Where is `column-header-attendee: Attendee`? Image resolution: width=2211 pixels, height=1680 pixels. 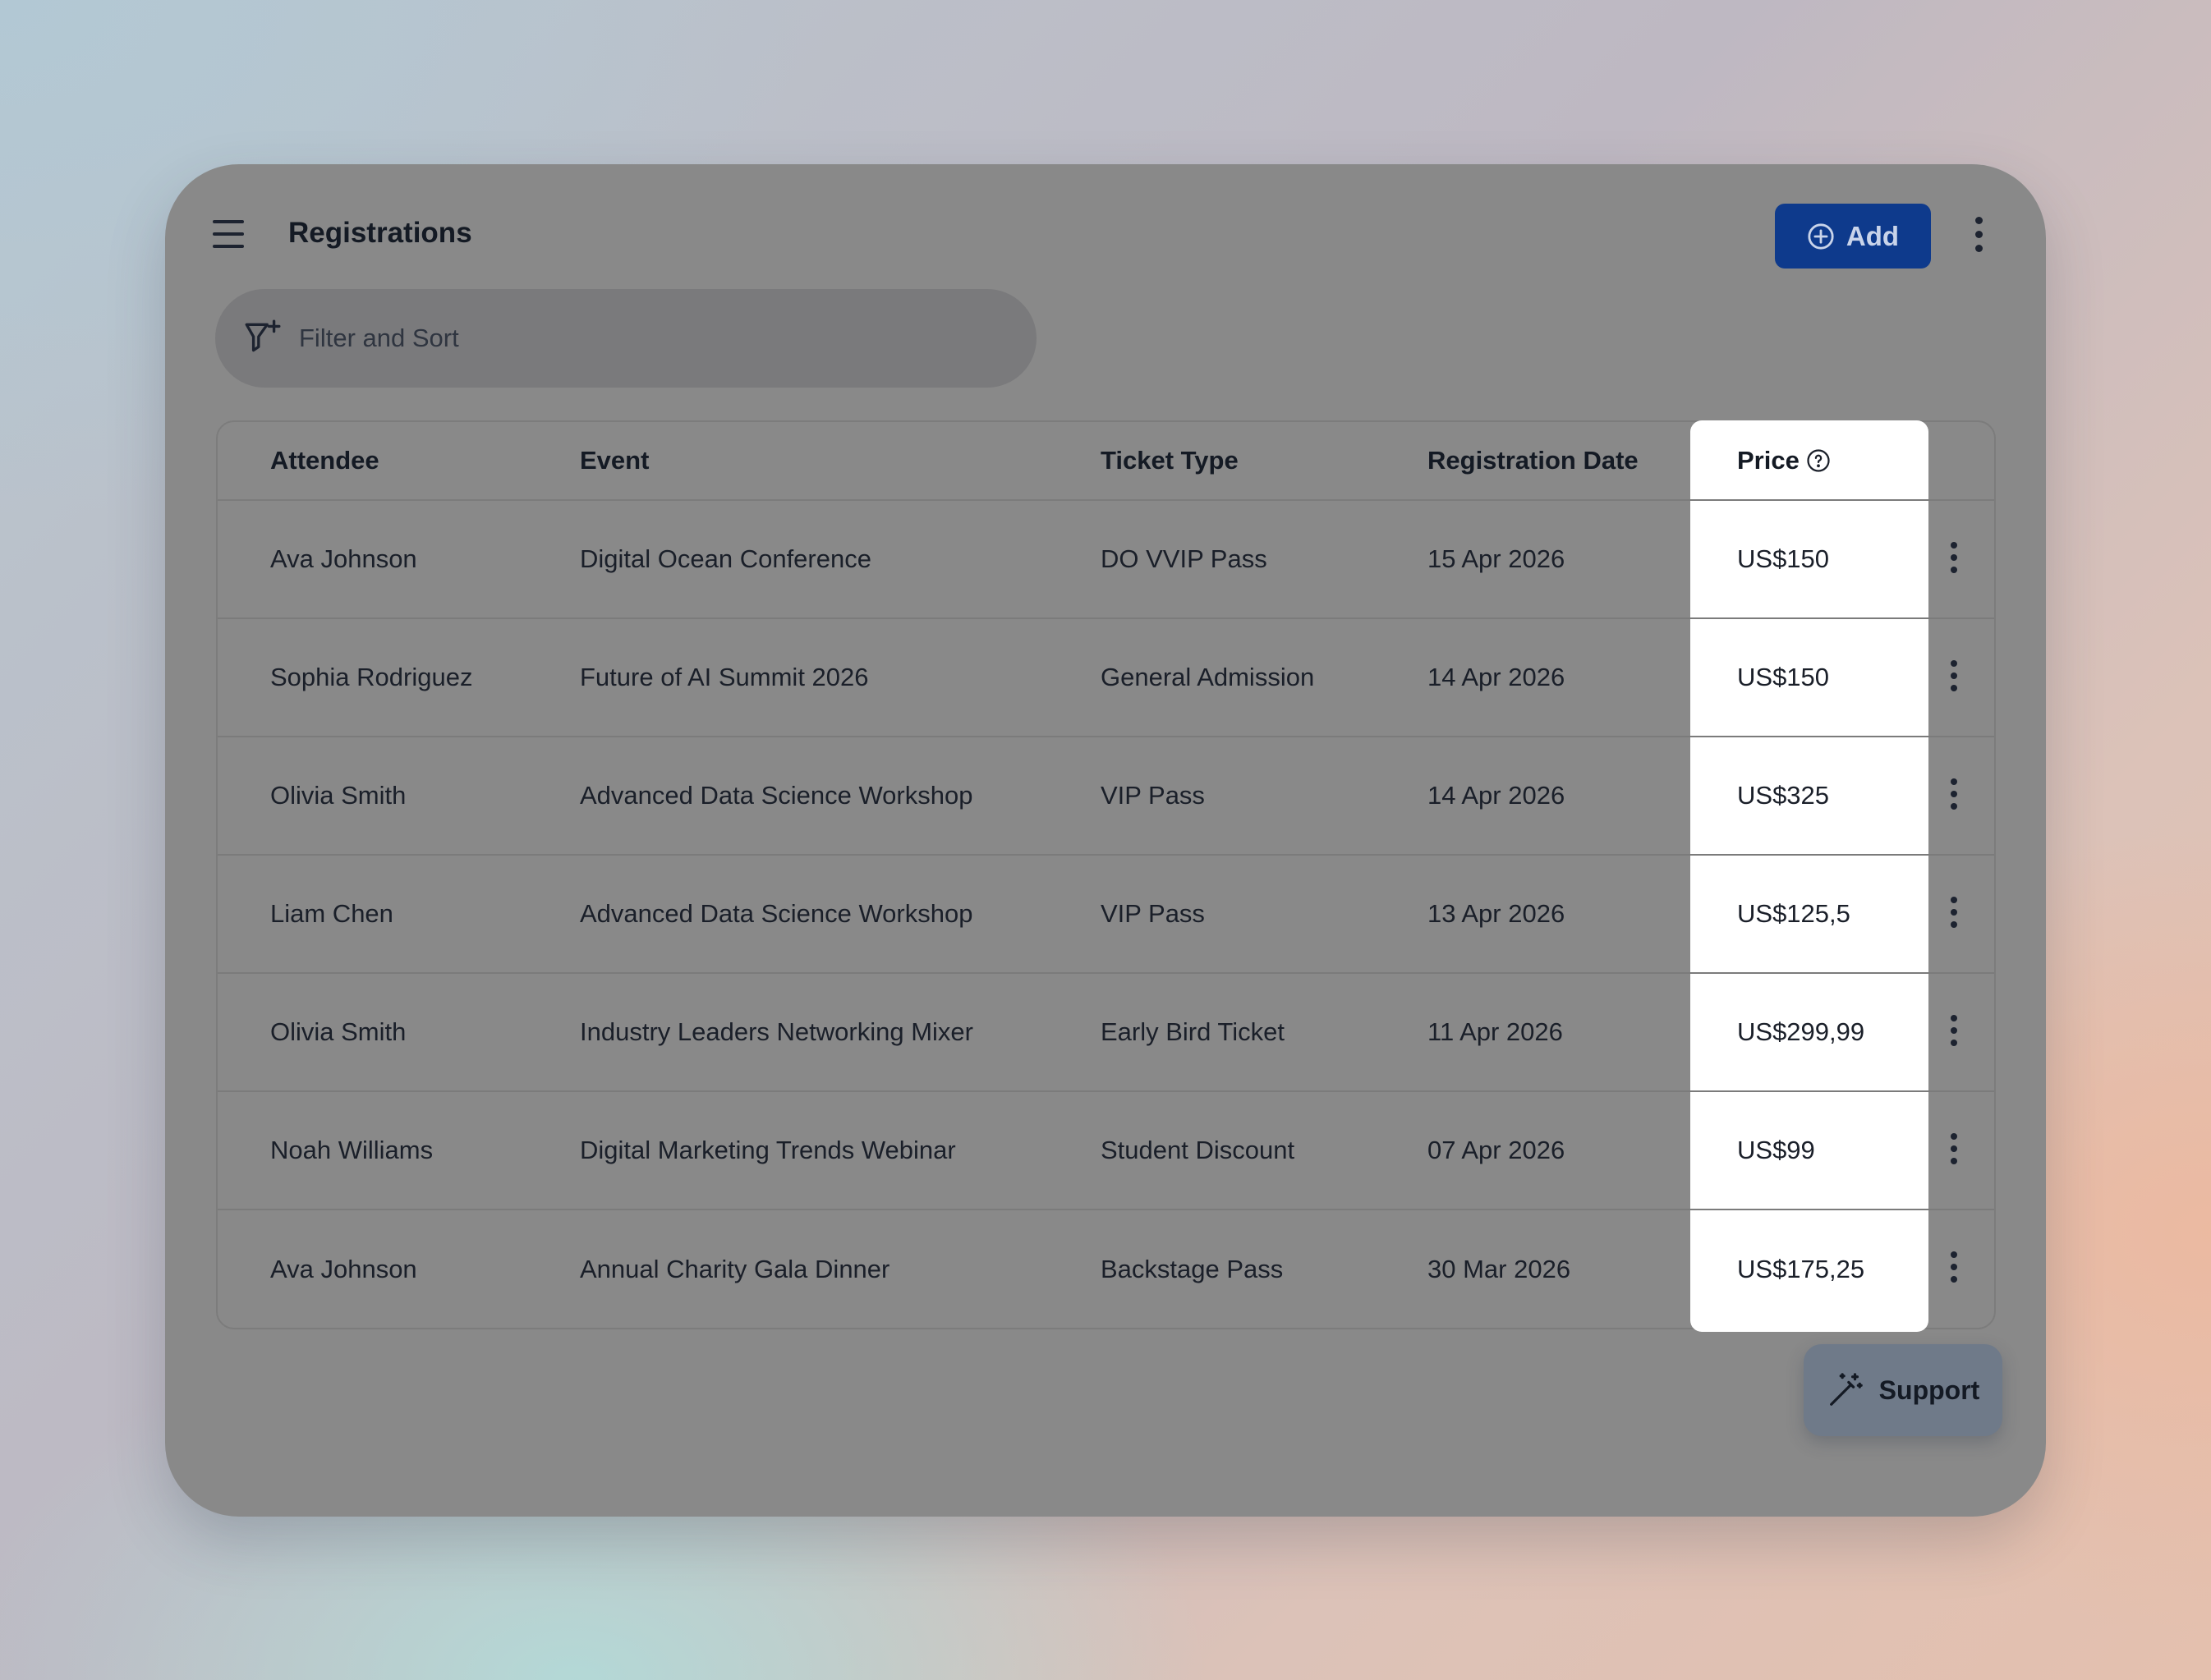
column-header-attendee: Attendee is located at coordinates (324, 460).